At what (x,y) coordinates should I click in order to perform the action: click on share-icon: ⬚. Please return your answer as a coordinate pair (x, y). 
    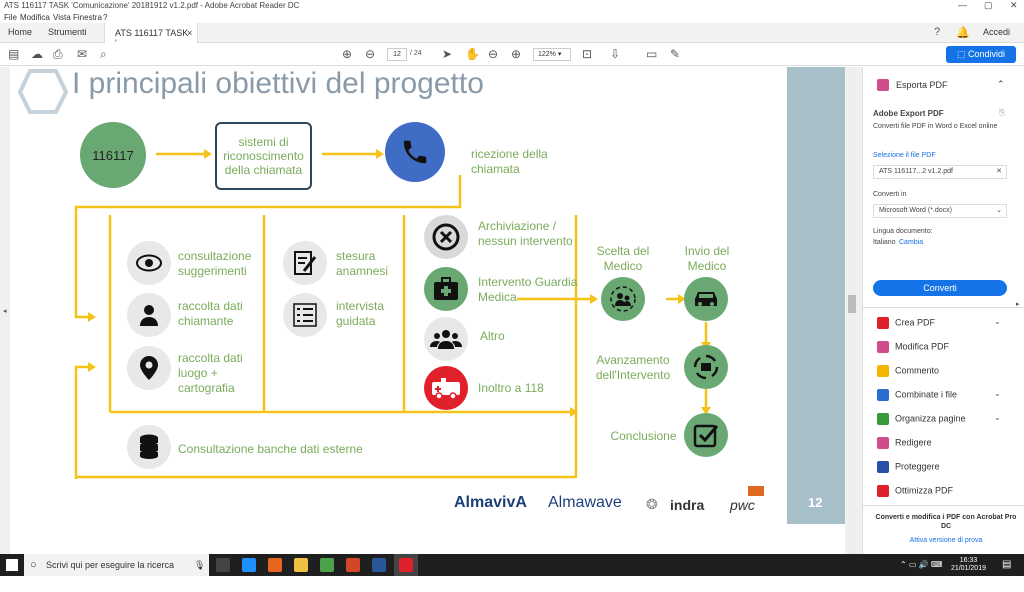
    Looking at the image, I should click on (961, 54).